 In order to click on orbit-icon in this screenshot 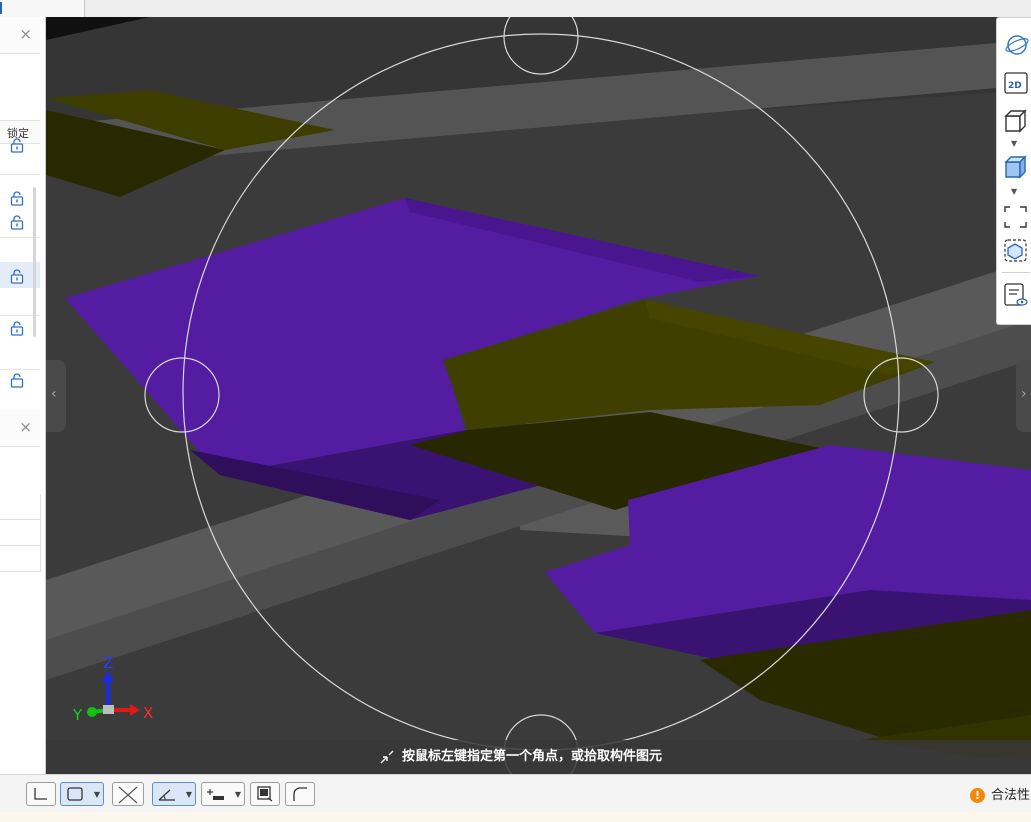, I will do `click(1015, 45)`.